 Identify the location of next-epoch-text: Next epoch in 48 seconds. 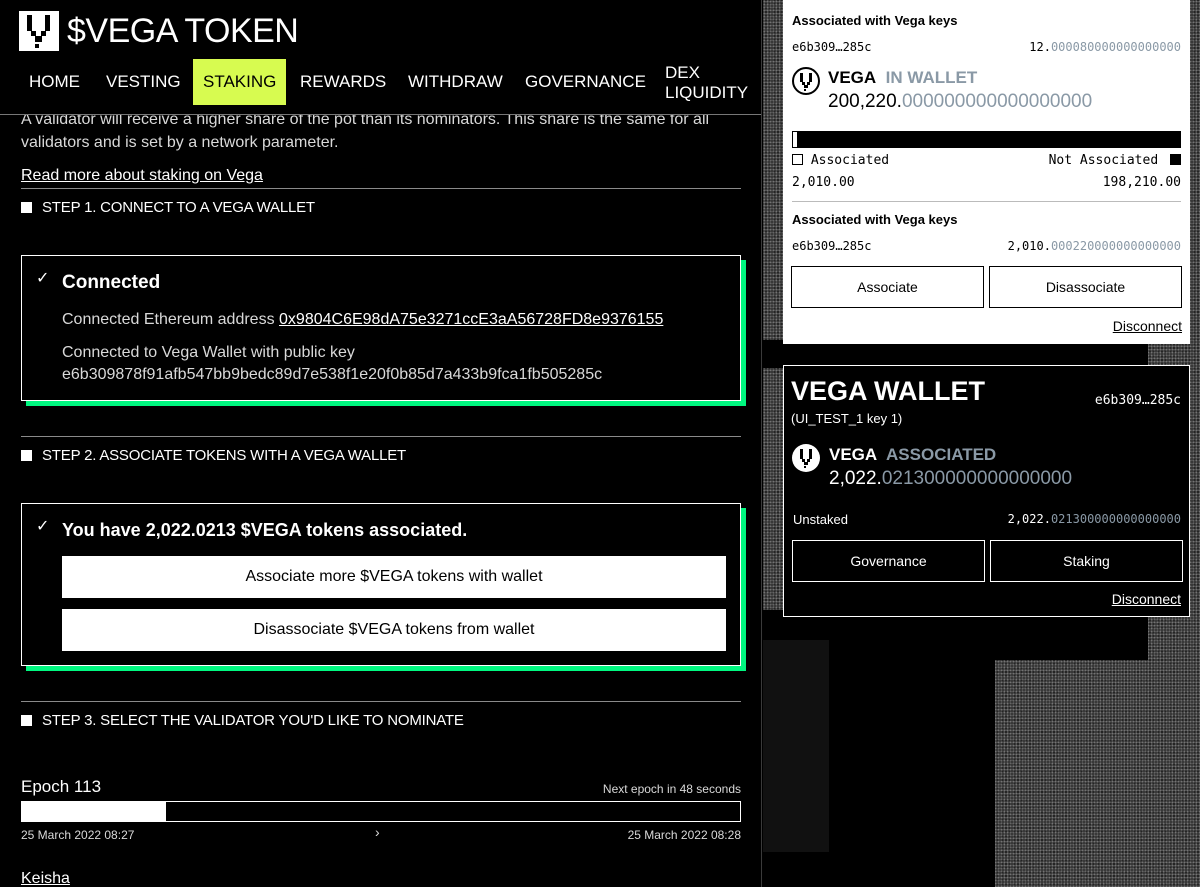
(671, 789).